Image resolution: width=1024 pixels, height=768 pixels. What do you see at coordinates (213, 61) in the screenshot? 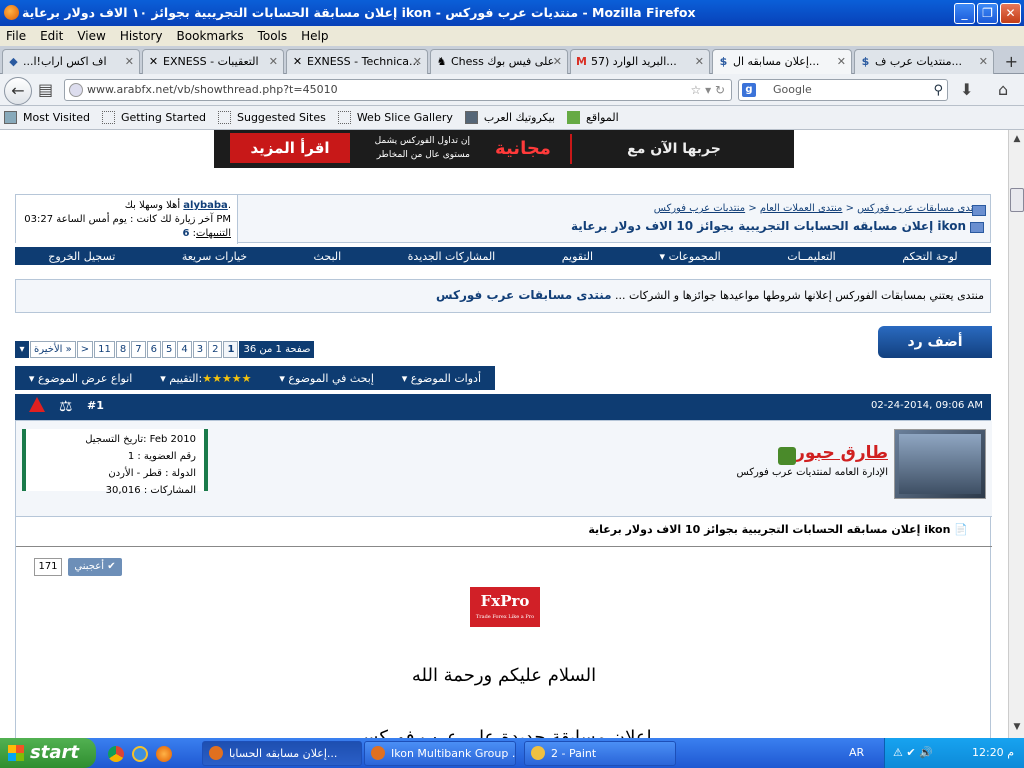
I see `tab-exness-comments: ✕ EXNESS - التعقيبات ✕` at bounding box center [213, 61].